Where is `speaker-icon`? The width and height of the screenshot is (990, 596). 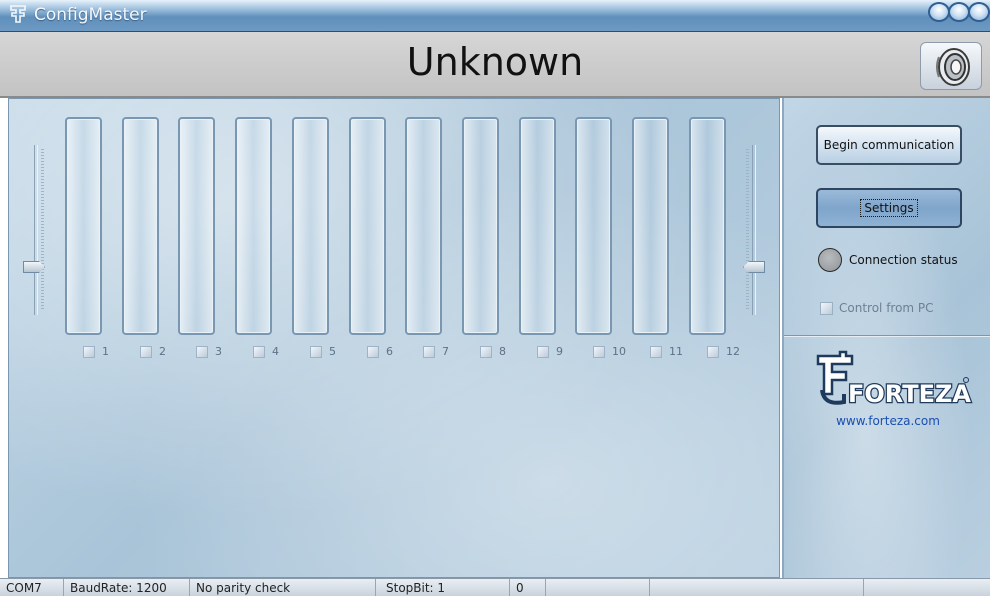 speaker-icon is located at coordinates (953, 67).